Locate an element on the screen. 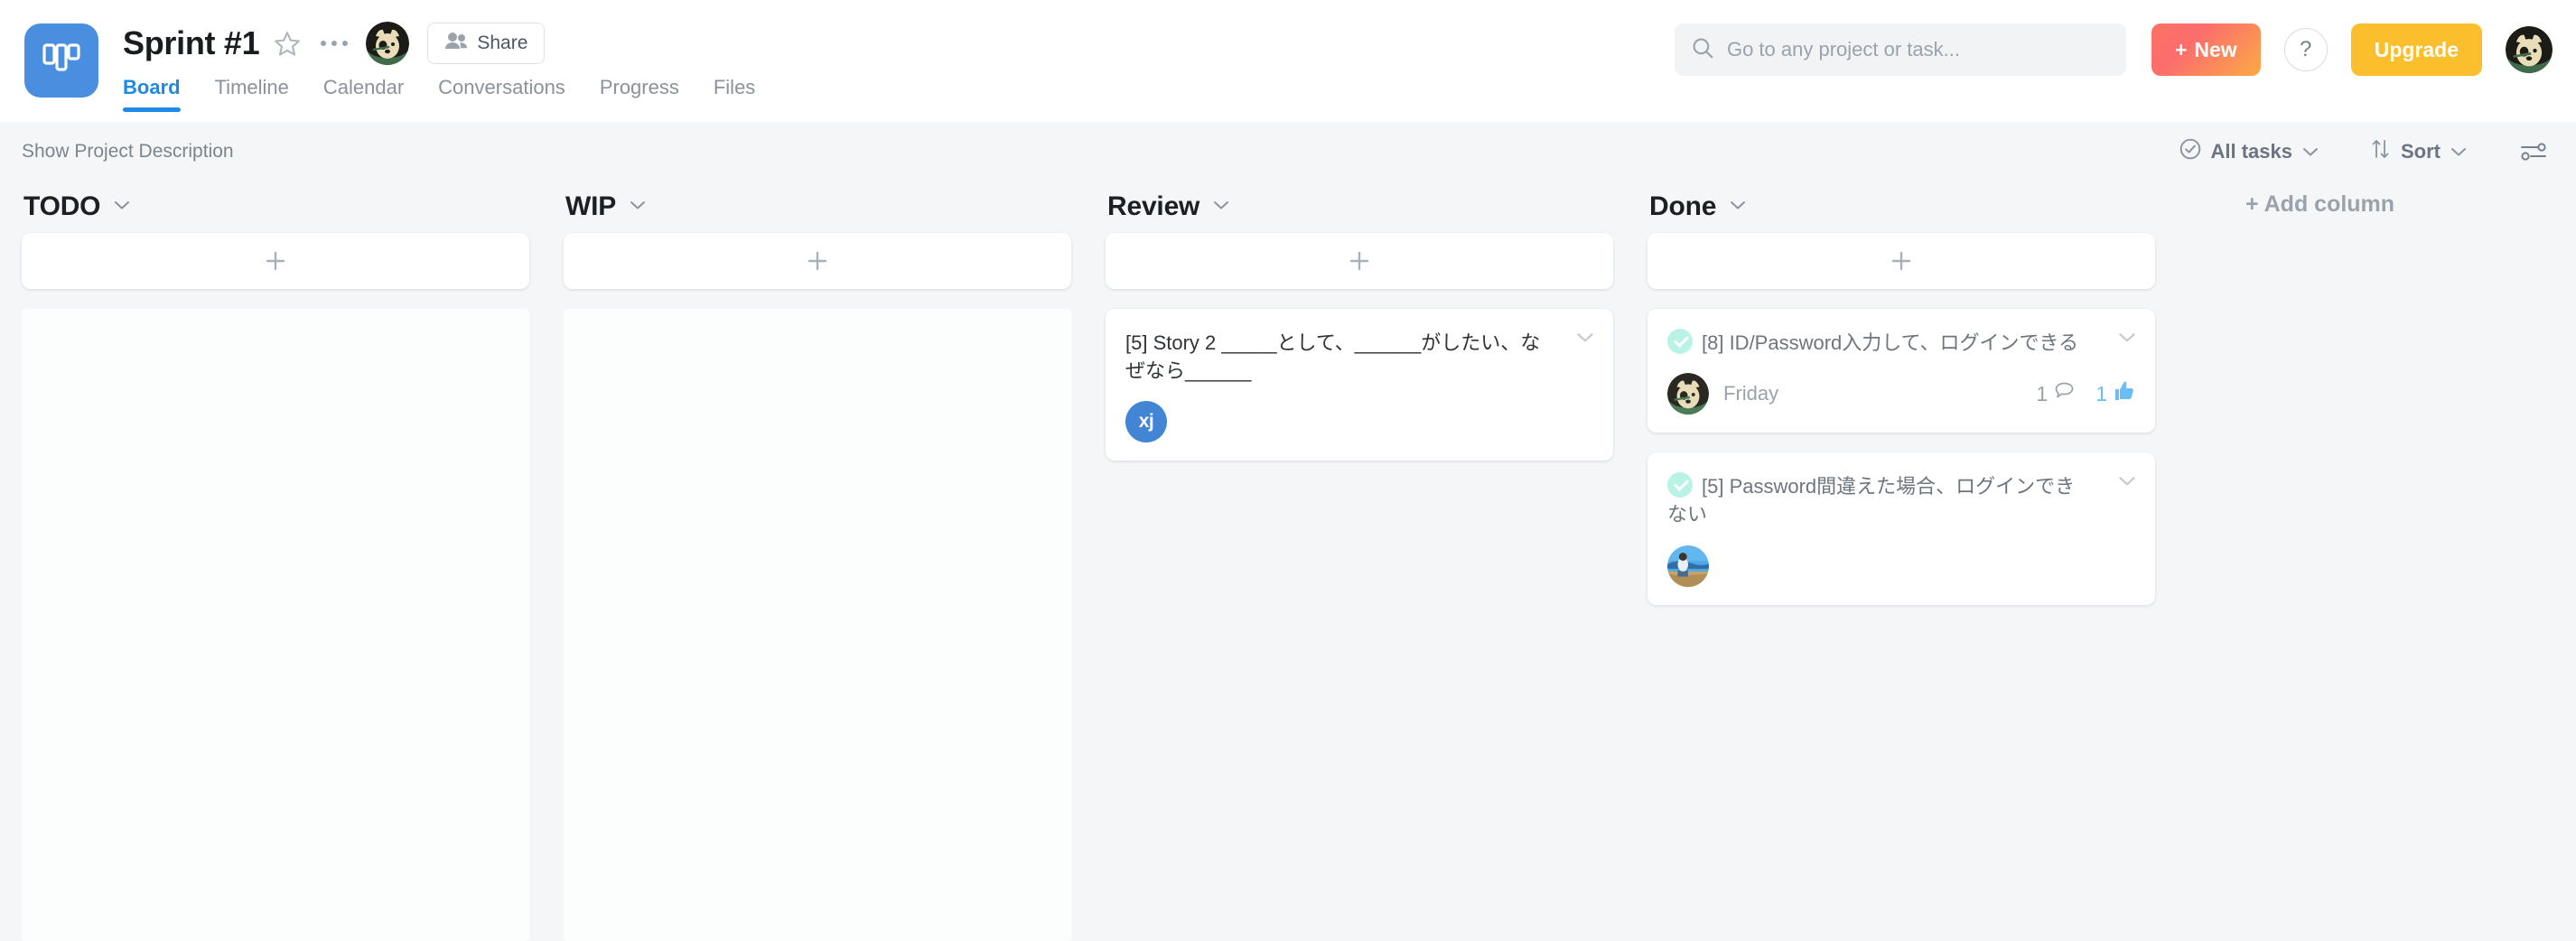  comment-count-value: 1 is located at coordinates (2042, 393).